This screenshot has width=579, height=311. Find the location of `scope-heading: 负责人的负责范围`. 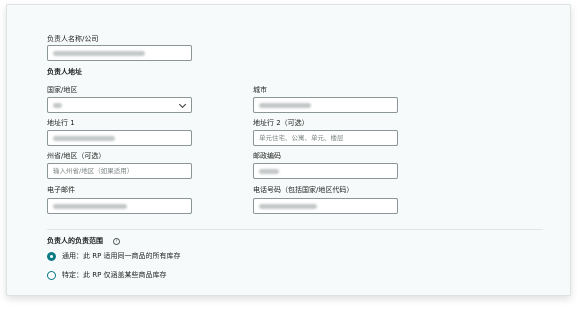

scope-heading: 负责人的负责范围 is located at coordinates (75, 241).